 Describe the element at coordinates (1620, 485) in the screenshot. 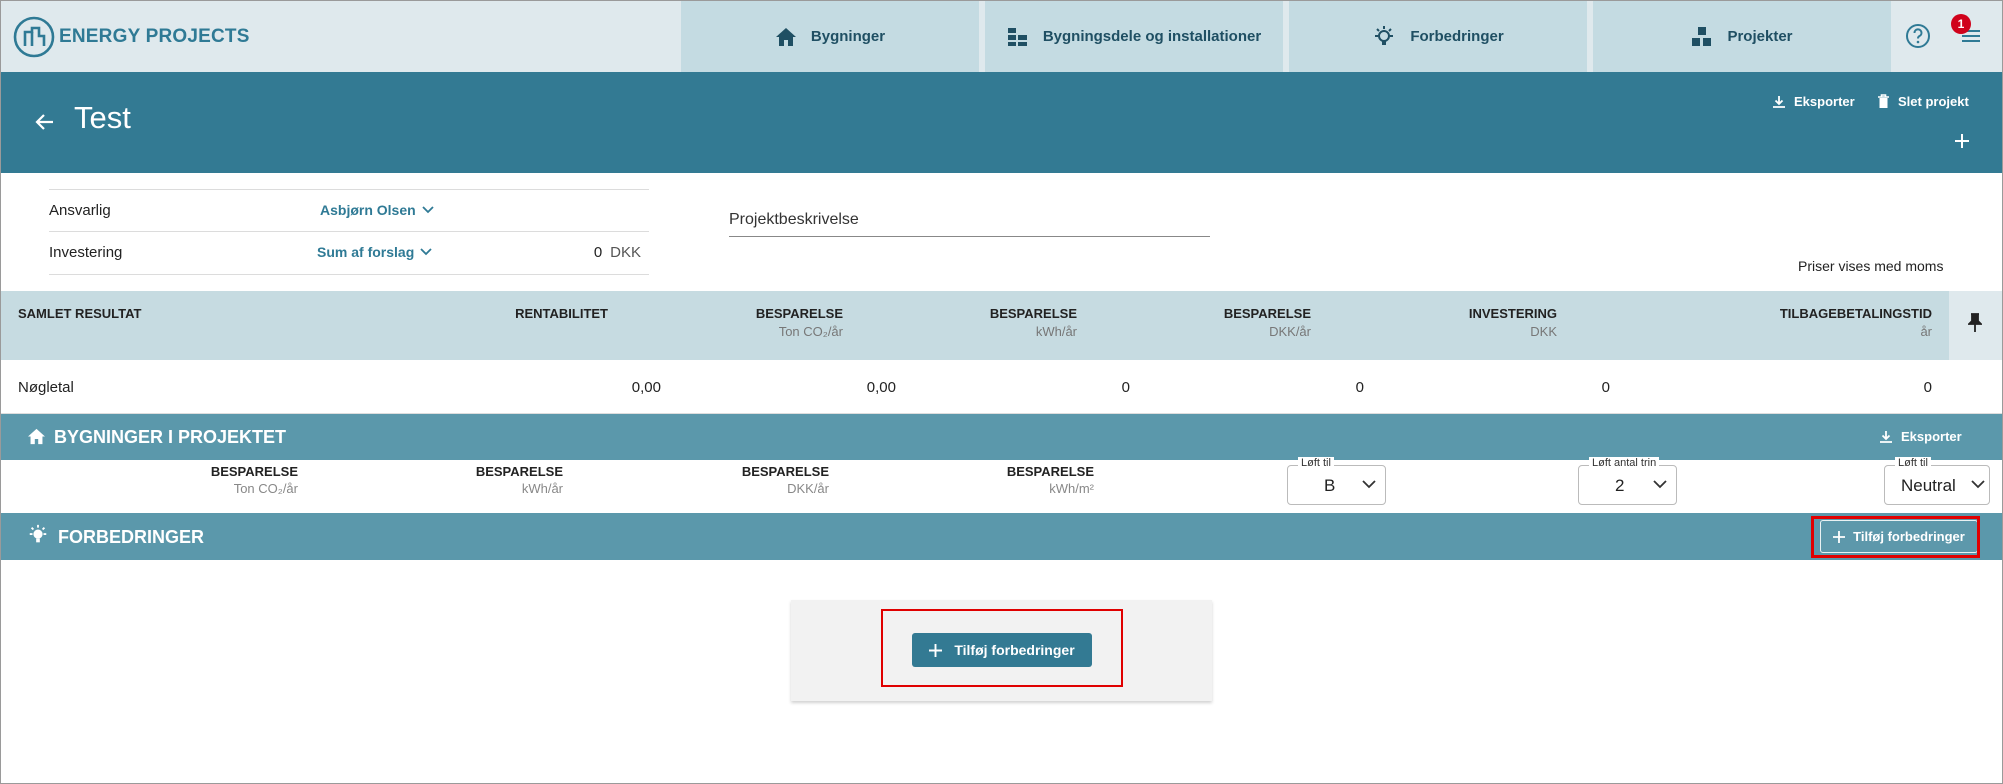

I see `select-value: 2` at that location.